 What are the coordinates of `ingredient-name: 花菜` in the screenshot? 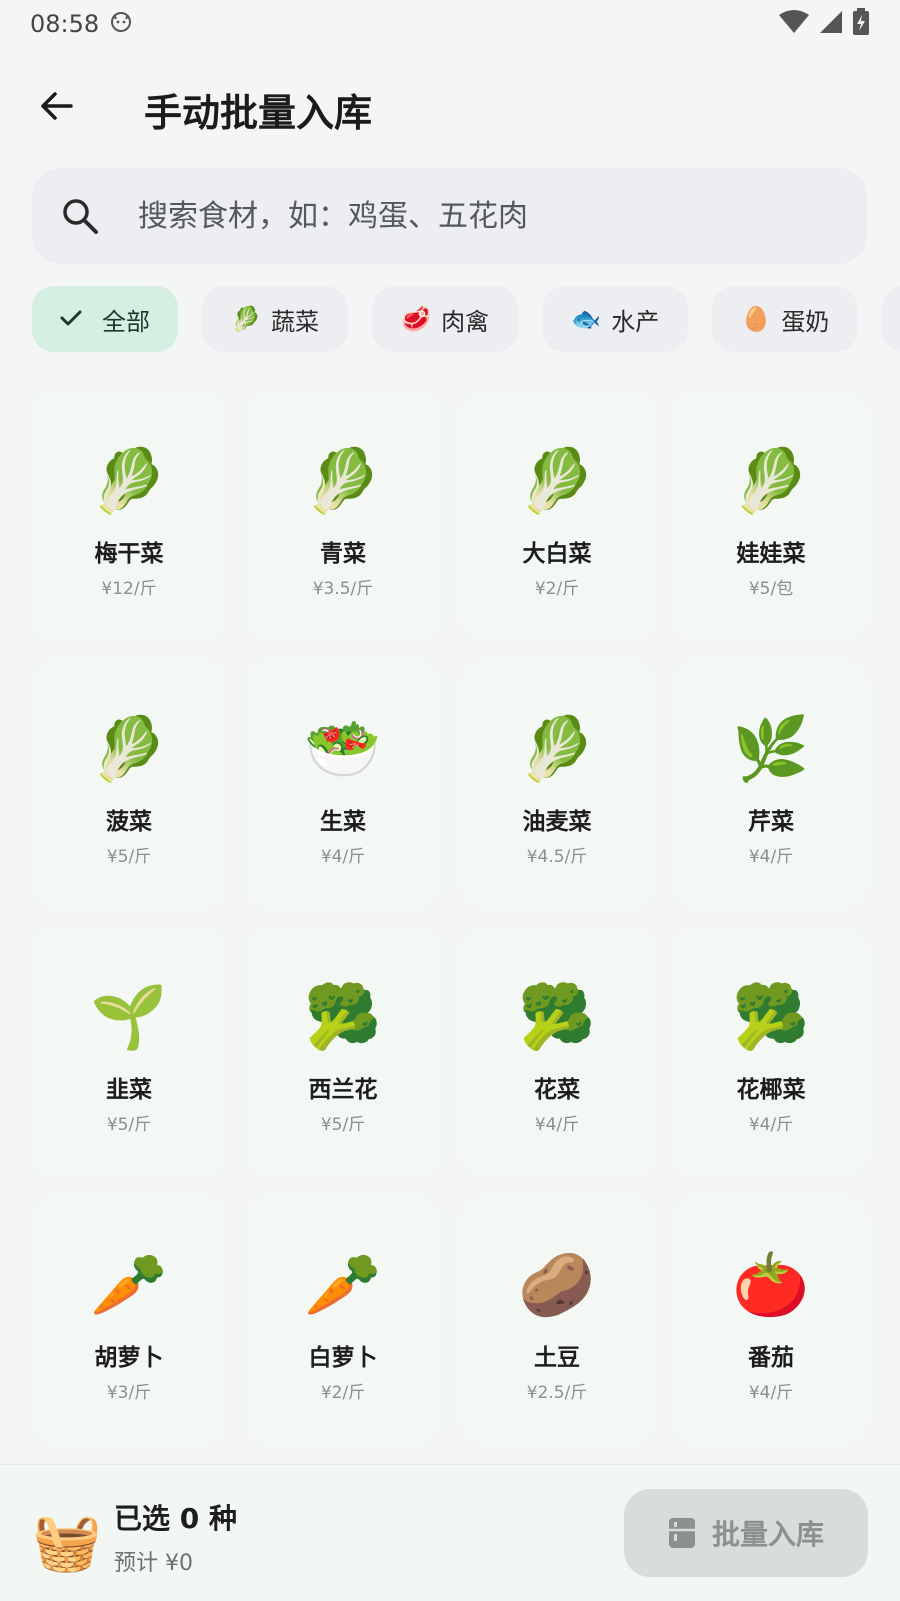 It's located at (557, 1090).